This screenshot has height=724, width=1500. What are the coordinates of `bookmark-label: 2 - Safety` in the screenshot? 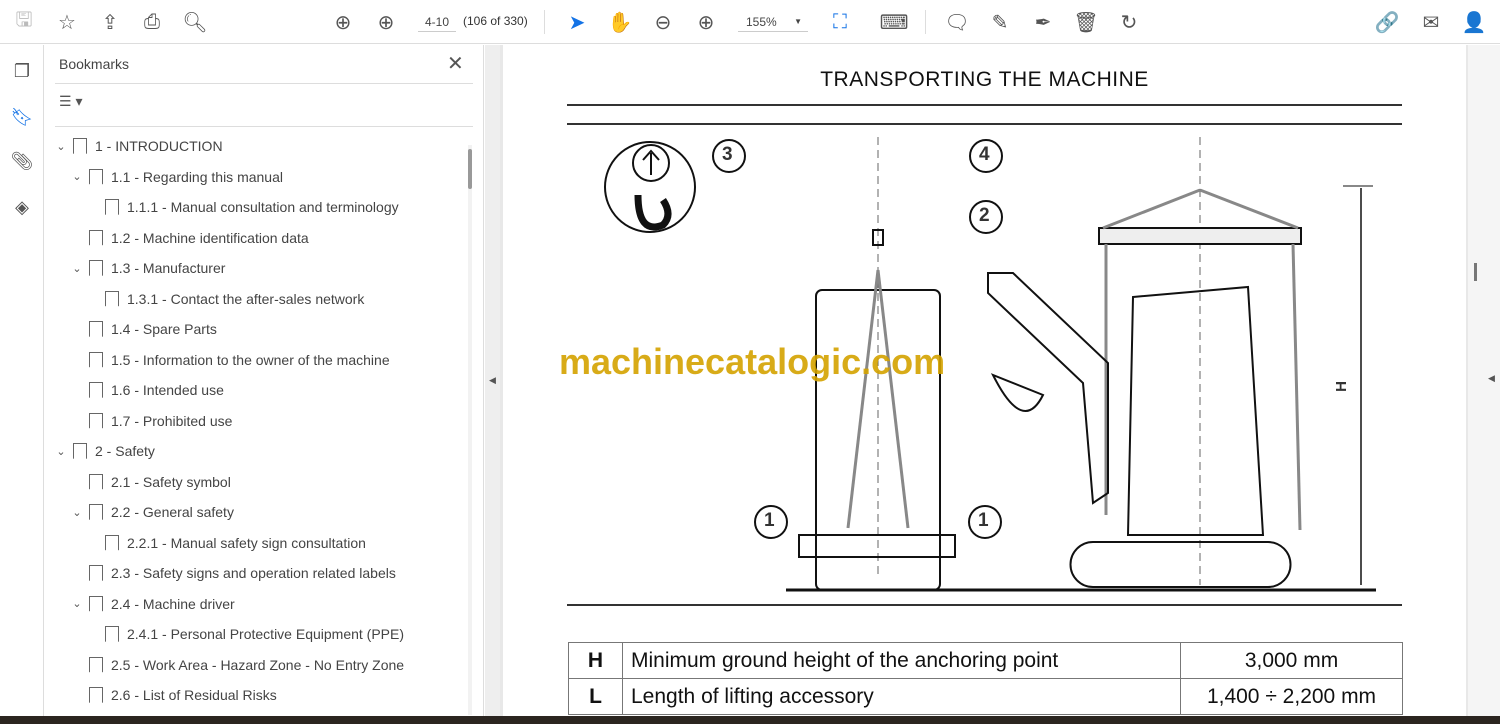 It's located at (125, 451).